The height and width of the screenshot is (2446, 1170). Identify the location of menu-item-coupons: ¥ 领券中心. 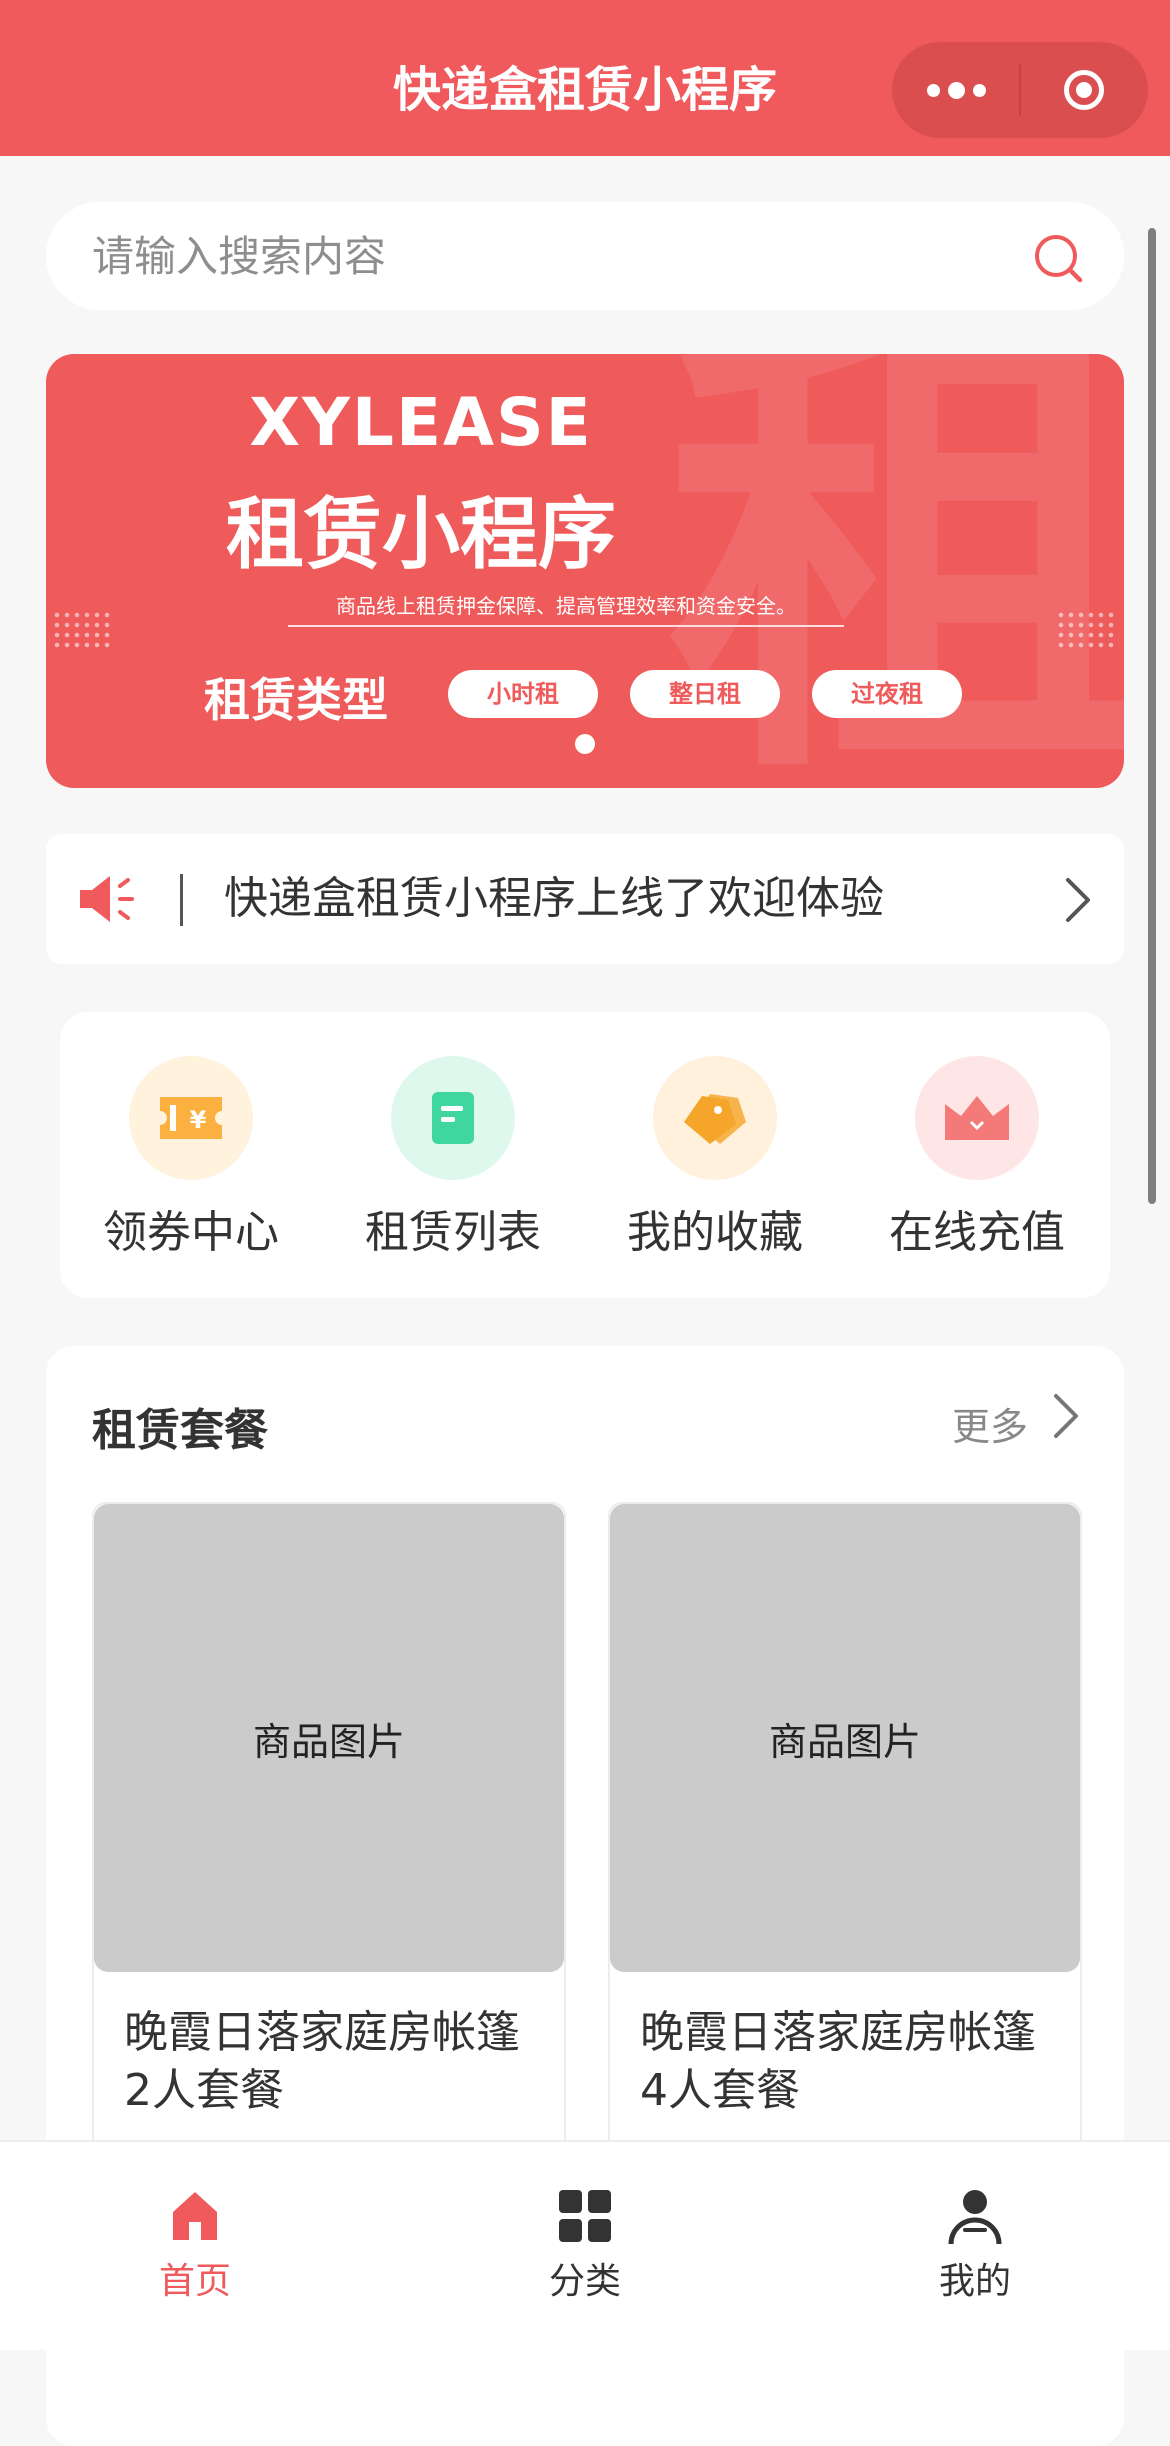
(191, 1155).